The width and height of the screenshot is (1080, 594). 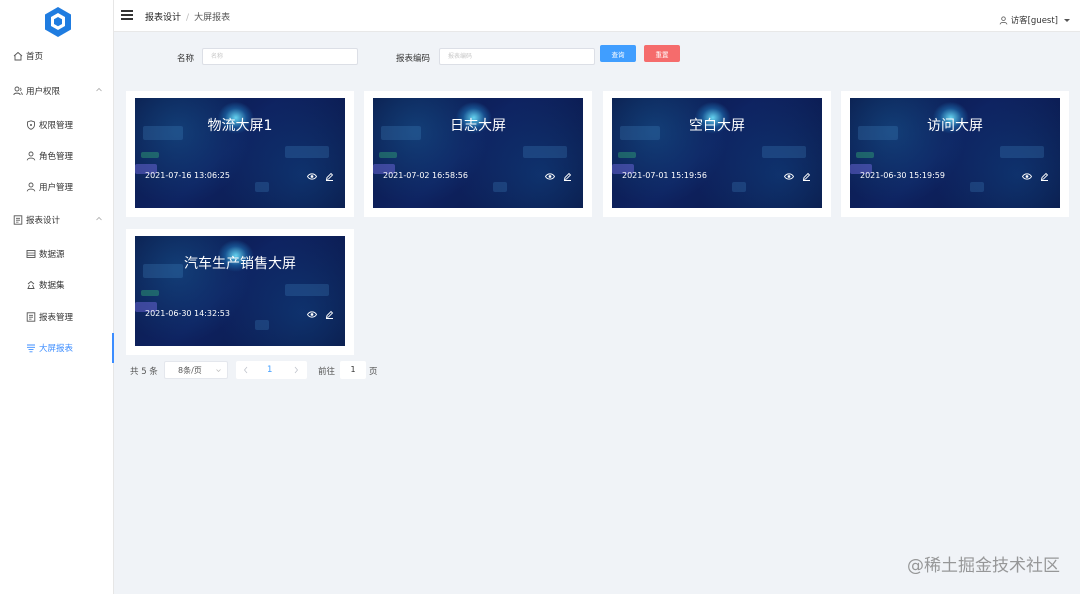 I want to click on sidebar-item-user-manage: 用户管理, so click(x=57, y=187).